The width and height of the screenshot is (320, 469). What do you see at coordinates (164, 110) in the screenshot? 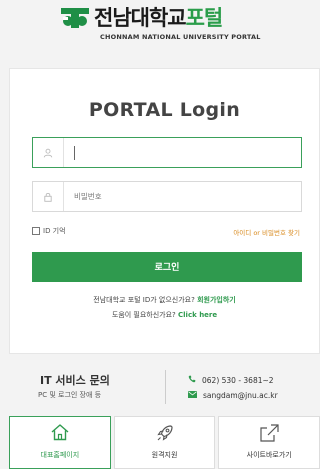
I see `login-title: PORTAL Login` at bounding box center [164, 110].